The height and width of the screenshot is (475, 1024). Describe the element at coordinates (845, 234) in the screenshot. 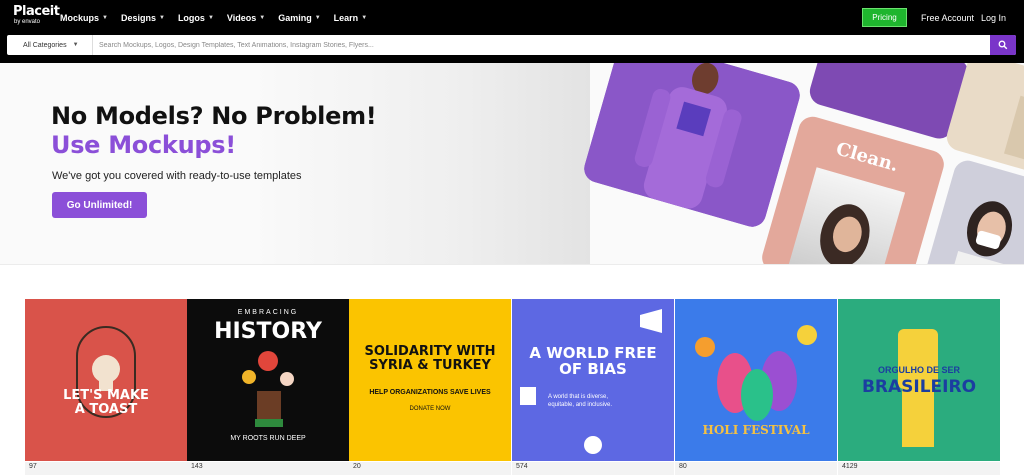

I see `woman-portrait` at that location.